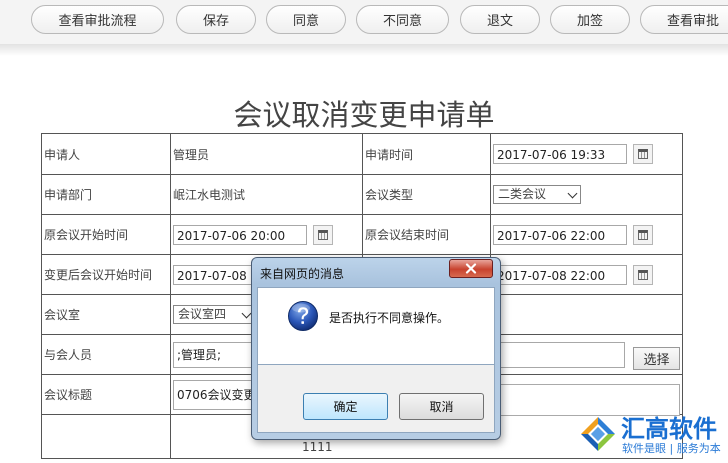  I want to click on applicant-label: 申请人, so click(106, 154).